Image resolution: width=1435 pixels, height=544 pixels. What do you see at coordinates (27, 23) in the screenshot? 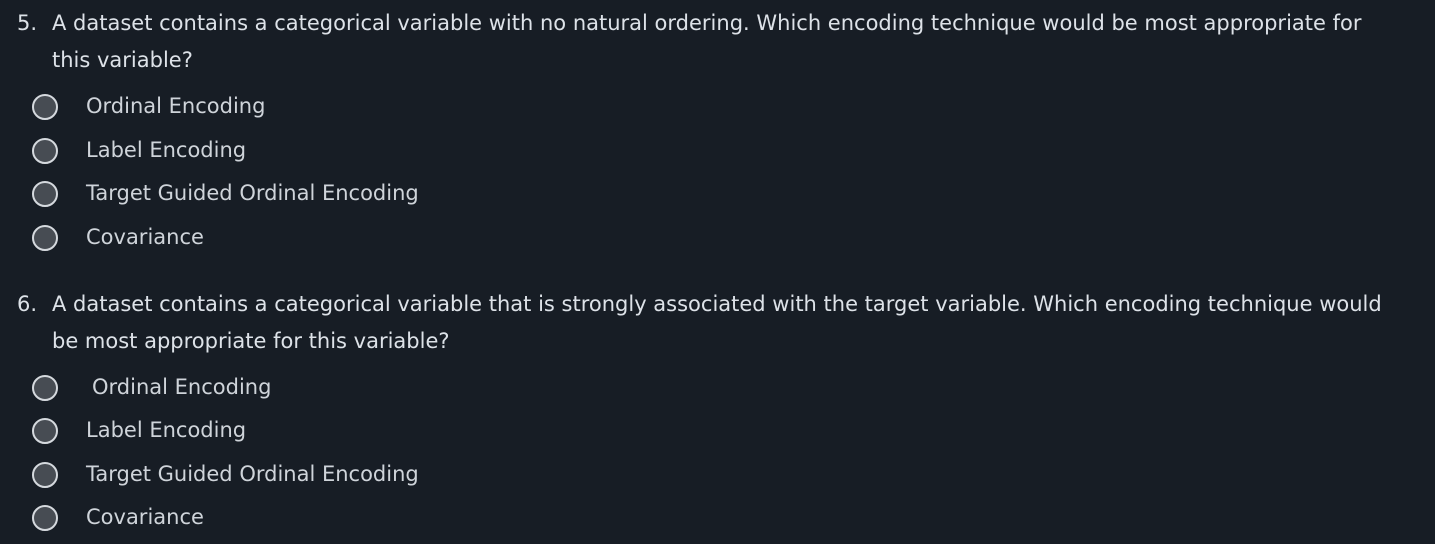
I see `question-number: 5.` at bounding box center [27, 23].